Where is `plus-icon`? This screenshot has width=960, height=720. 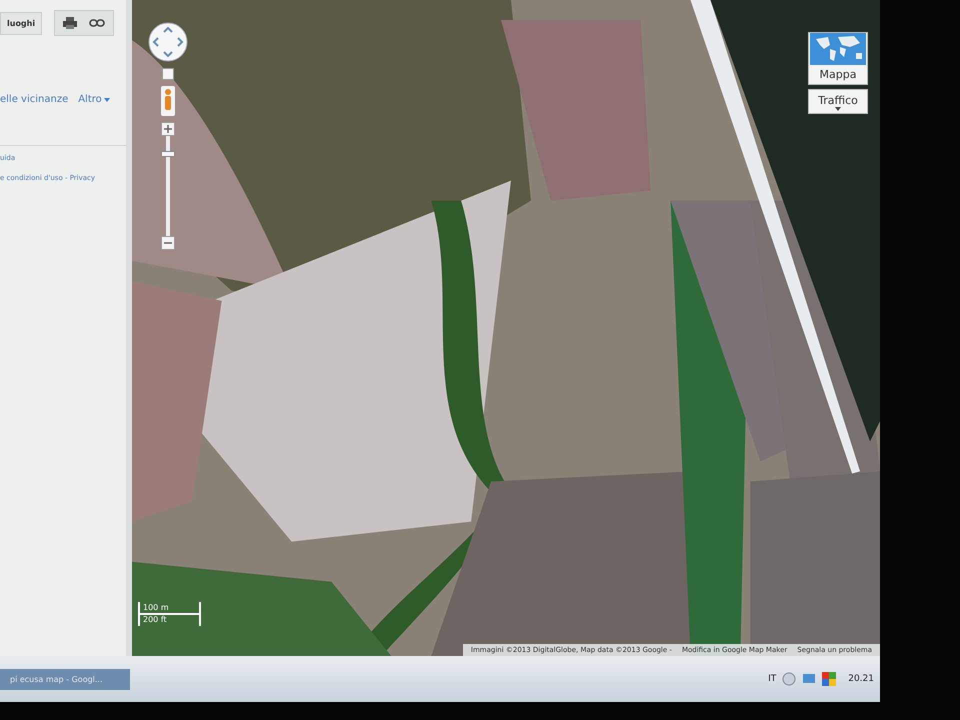
plus-icon is located at coordinates (168, 129).